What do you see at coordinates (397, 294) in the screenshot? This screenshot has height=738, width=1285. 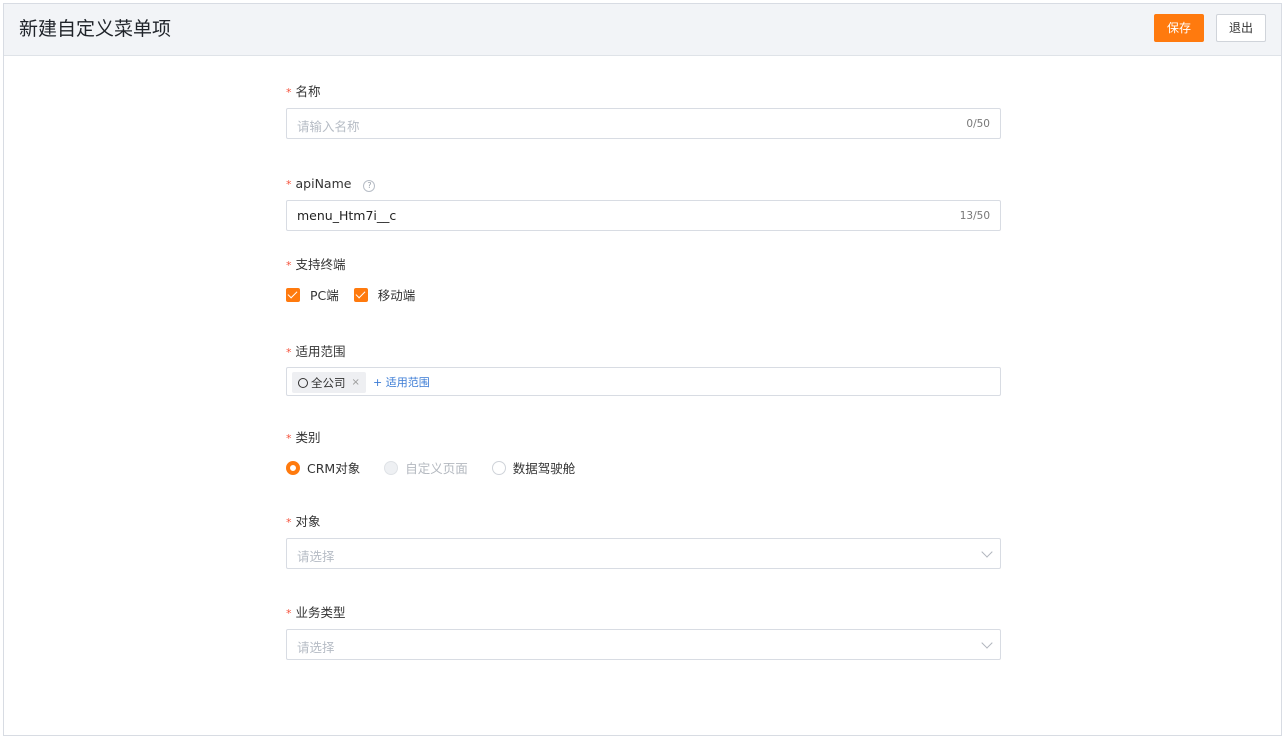 I see `checkbox-mobile-label: 移动端` at bounding box center [397, 294].